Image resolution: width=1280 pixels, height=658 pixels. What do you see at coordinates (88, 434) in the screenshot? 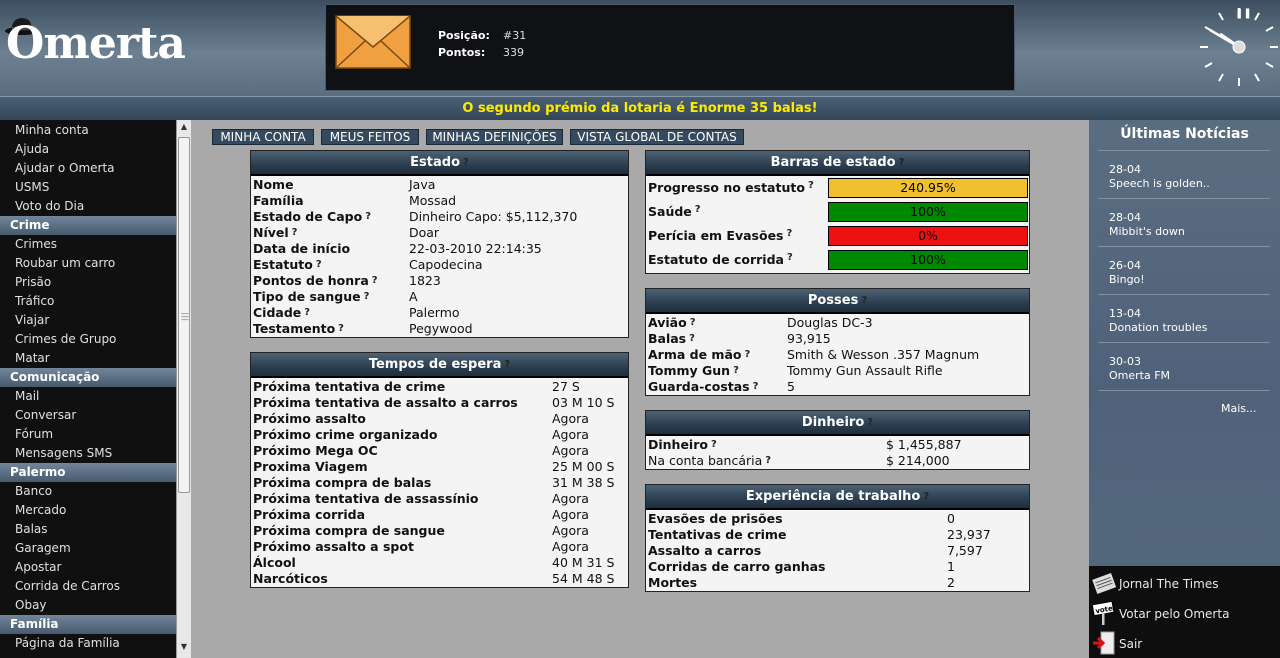
I see `sidebar-item: Fórum` at bounding box center [88, 434].